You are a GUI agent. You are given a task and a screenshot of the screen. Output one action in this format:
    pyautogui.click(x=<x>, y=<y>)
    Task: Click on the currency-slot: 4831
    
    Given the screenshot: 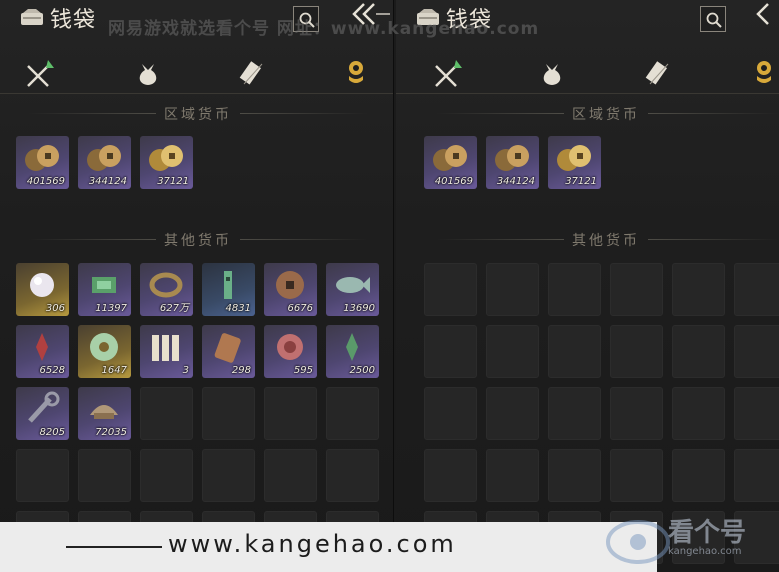 What is the action you would take?
    pyautogui.click(x=228, y=289)
    